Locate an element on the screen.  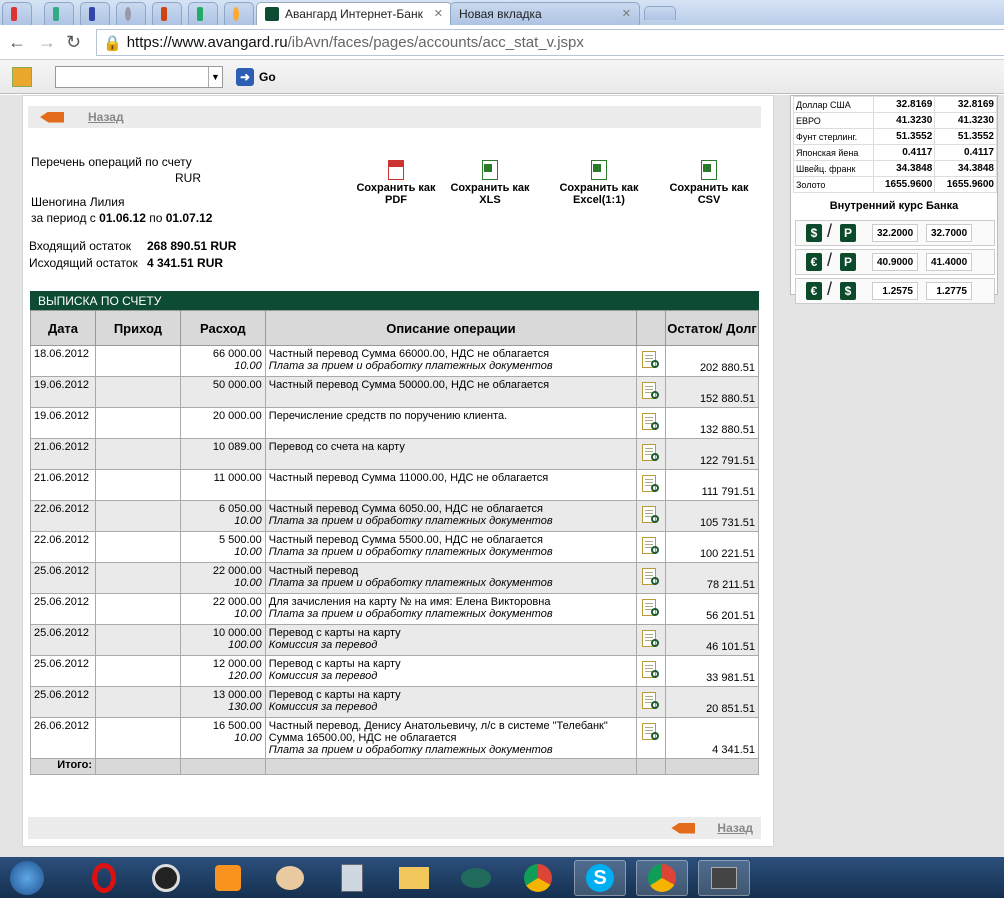
expense-amount: 10 000.00 is located at coordinates (237, 633).